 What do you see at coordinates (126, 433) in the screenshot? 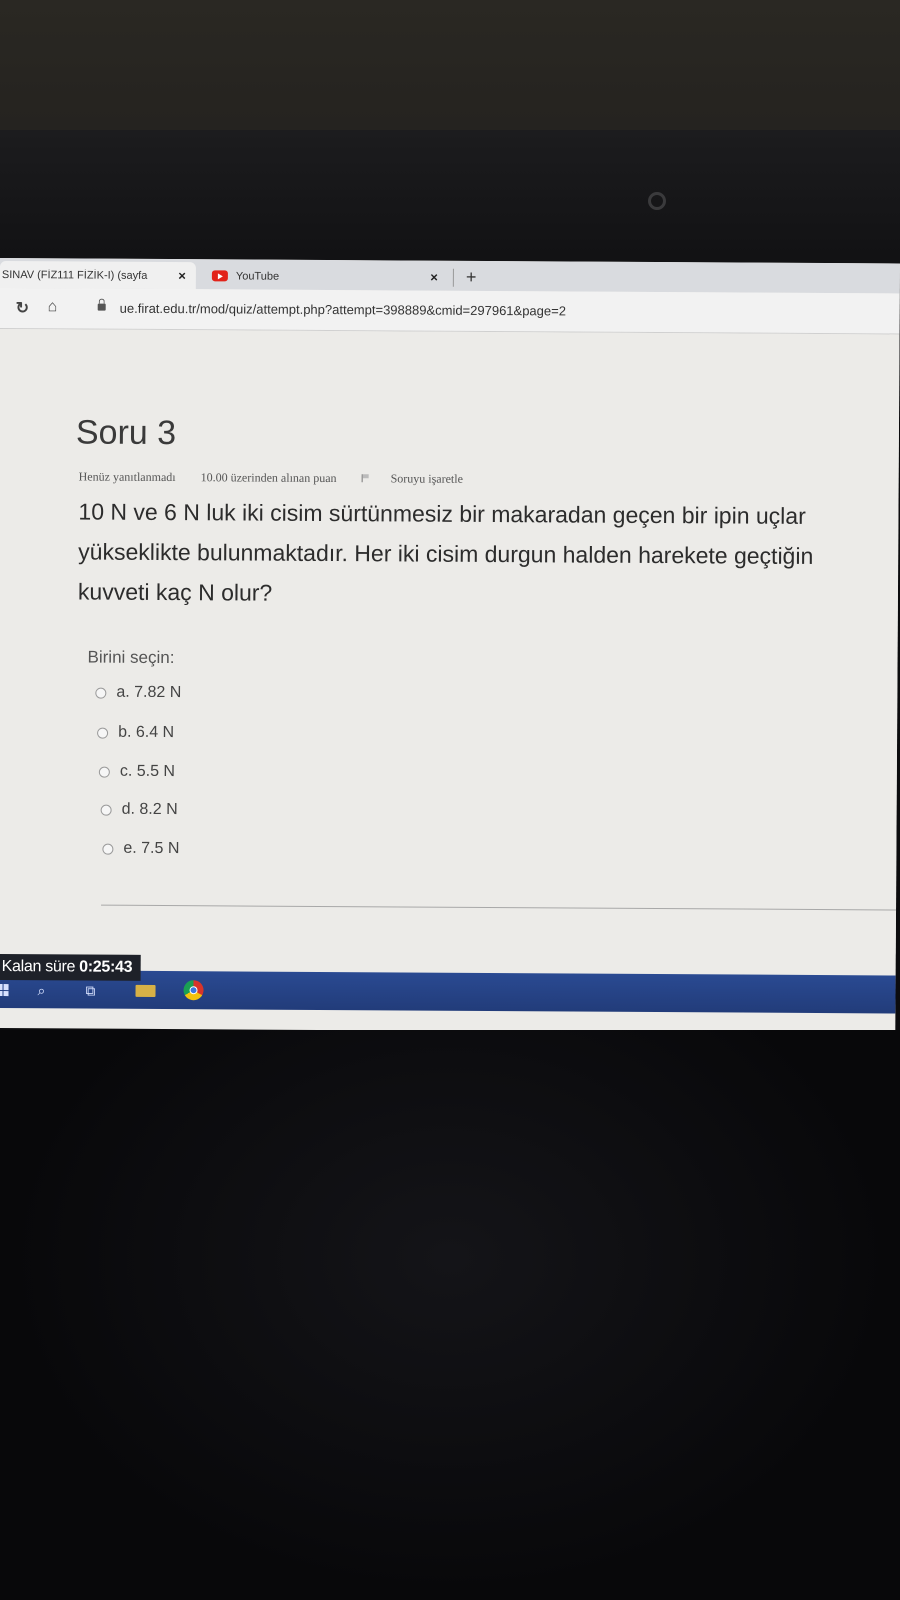
I see `question-title: Soru 3` at bounding box center [126, 433].